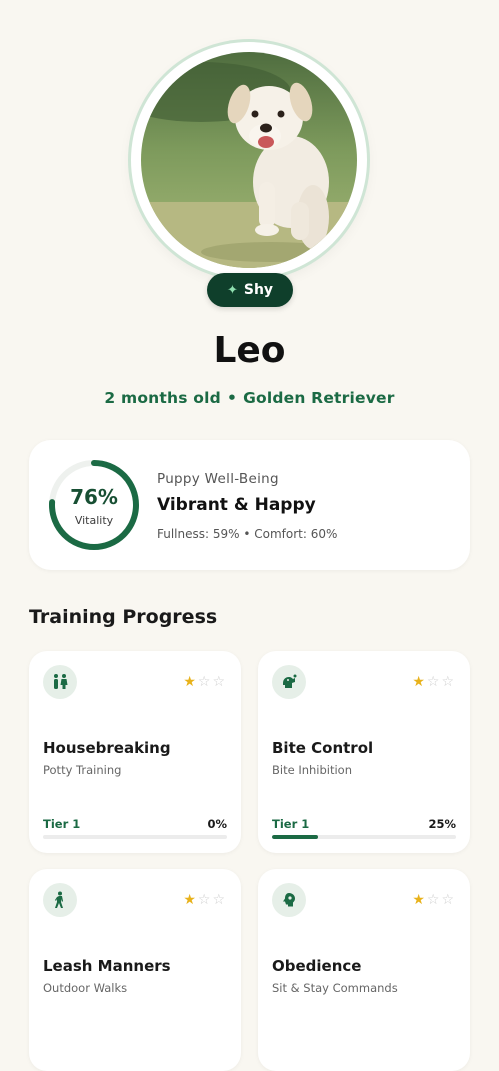 The height and width of the screenshot is (1071, 499). Describe the element at coordinates (249, 350) in the screenshot. I see `pet-name: Leo` at that location.